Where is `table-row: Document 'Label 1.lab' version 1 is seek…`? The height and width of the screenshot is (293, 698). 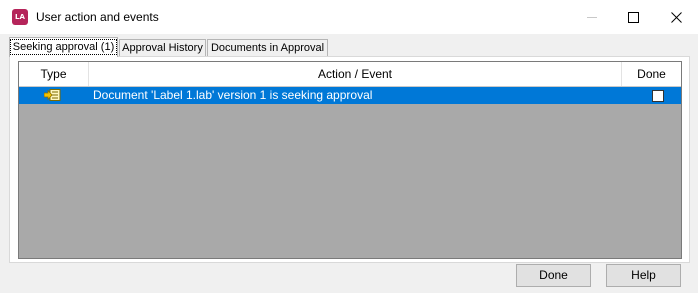 table-row: Document 'Label 1.lab' version 1 is seek… is located at coordinates (350, 95).